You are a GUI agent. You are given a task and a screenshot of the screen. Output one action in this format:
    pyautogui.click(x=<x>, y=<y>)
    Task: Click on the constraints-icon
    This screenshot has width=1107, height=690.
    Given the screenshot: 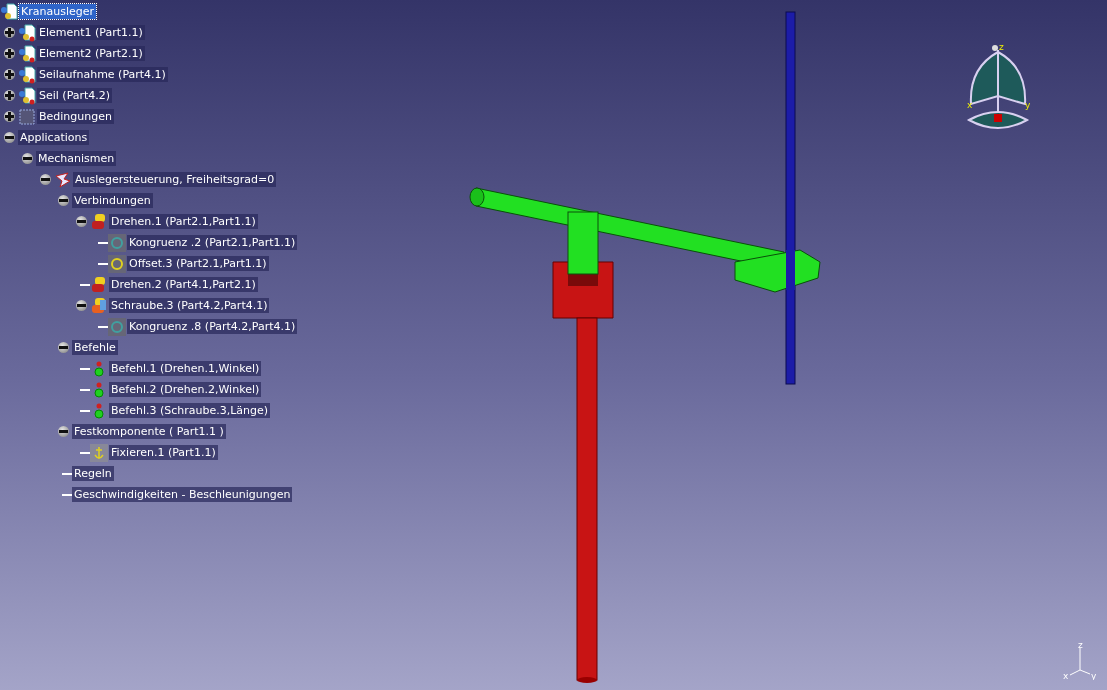 What is the action you would take?
    pyautogui.click(x=27, y=116)
    